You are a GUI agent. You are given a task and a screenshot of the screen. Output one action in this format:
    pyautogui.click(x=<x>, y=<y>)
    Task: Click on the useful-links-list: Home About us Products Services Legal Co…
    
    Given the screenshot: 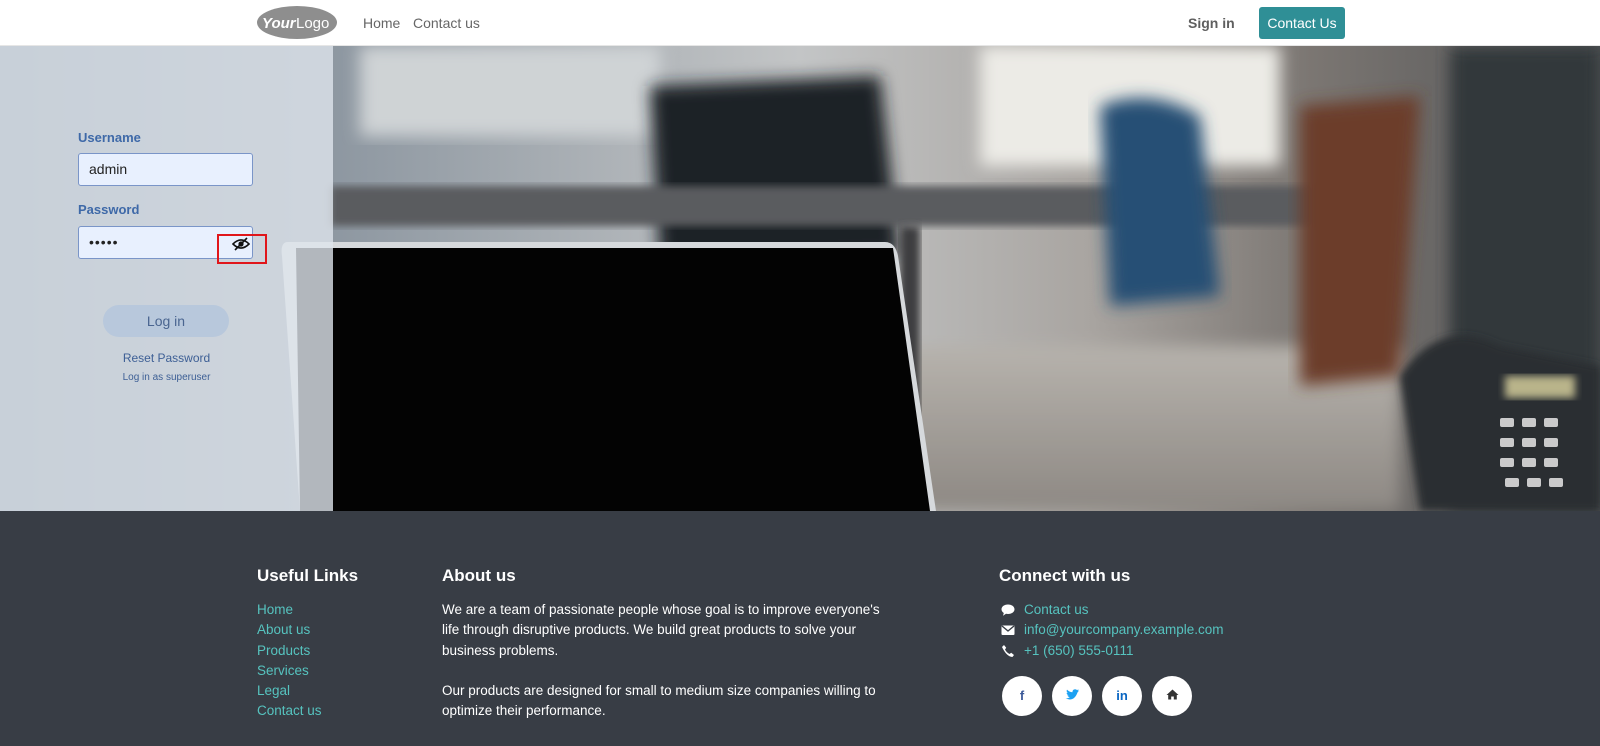 What is the action you would take?
    pyautogui.click(x=289, y=661)
    